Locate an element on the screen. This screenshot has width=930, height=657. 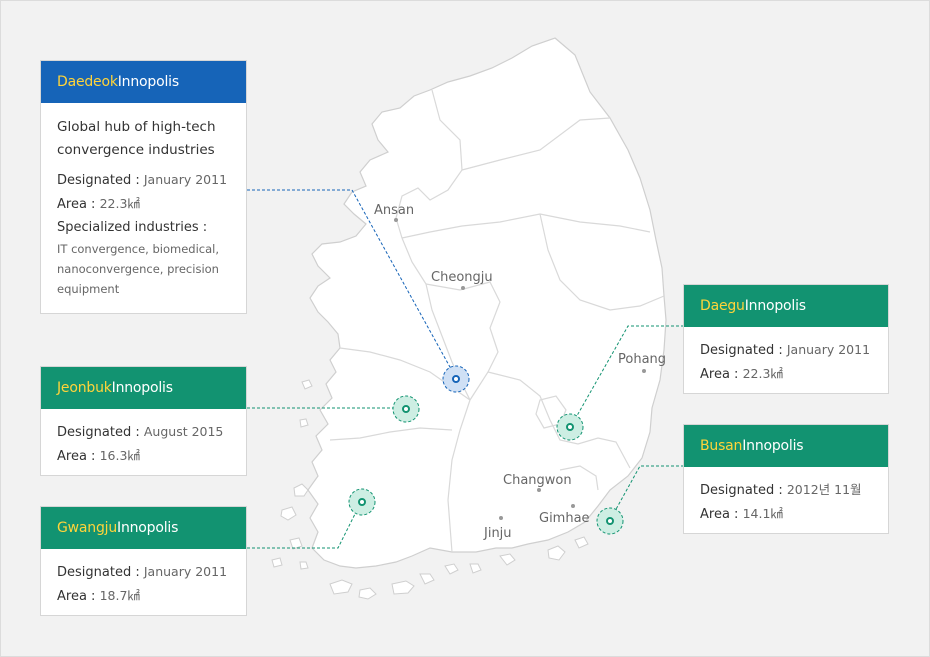
jeonbuk-city-name: Jeonbuk is located at coordinates (84, 388).